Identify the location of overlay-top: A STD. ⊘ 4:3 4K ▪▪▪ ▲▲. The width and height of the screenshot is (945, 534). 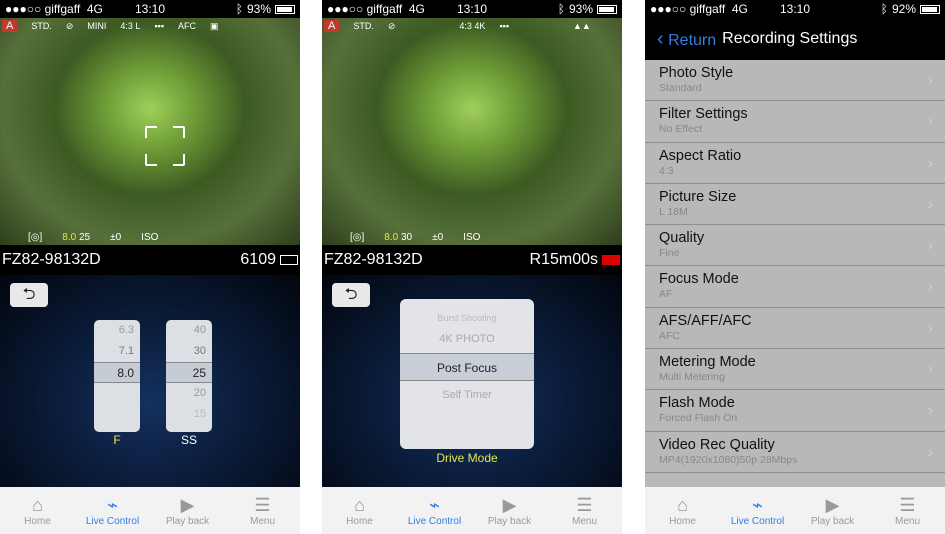
(472, 26).